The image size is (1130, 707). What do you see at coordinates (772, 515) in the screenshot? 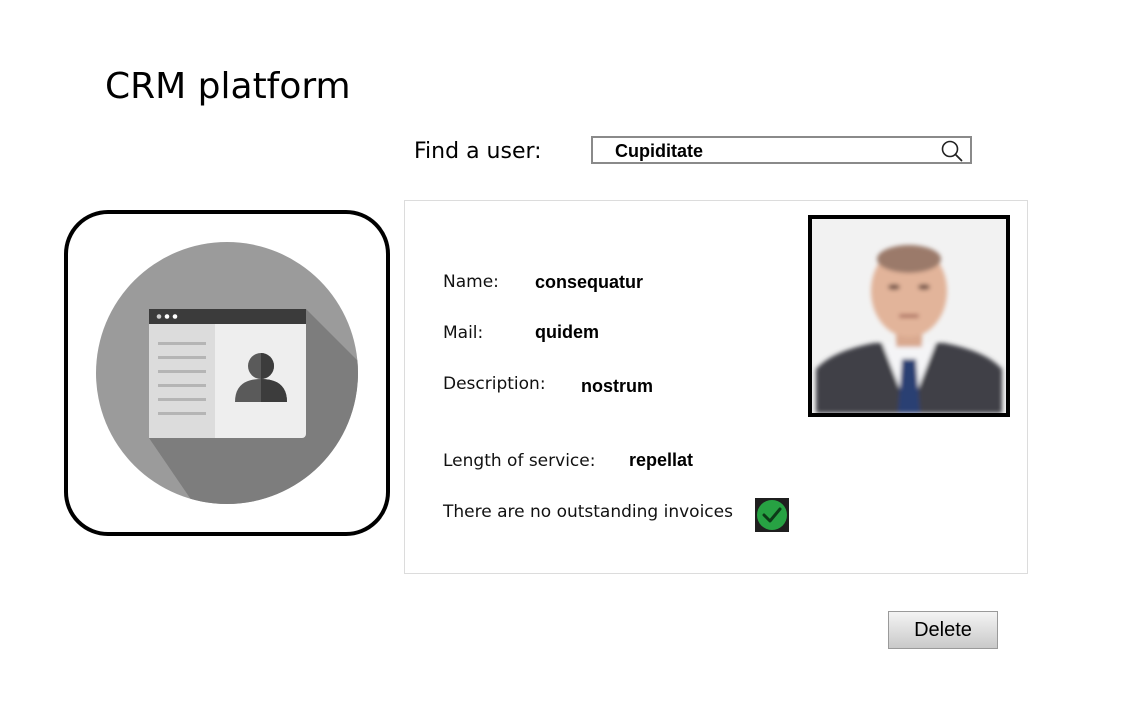
I see `check-icon` at bounding box center [772, 515].